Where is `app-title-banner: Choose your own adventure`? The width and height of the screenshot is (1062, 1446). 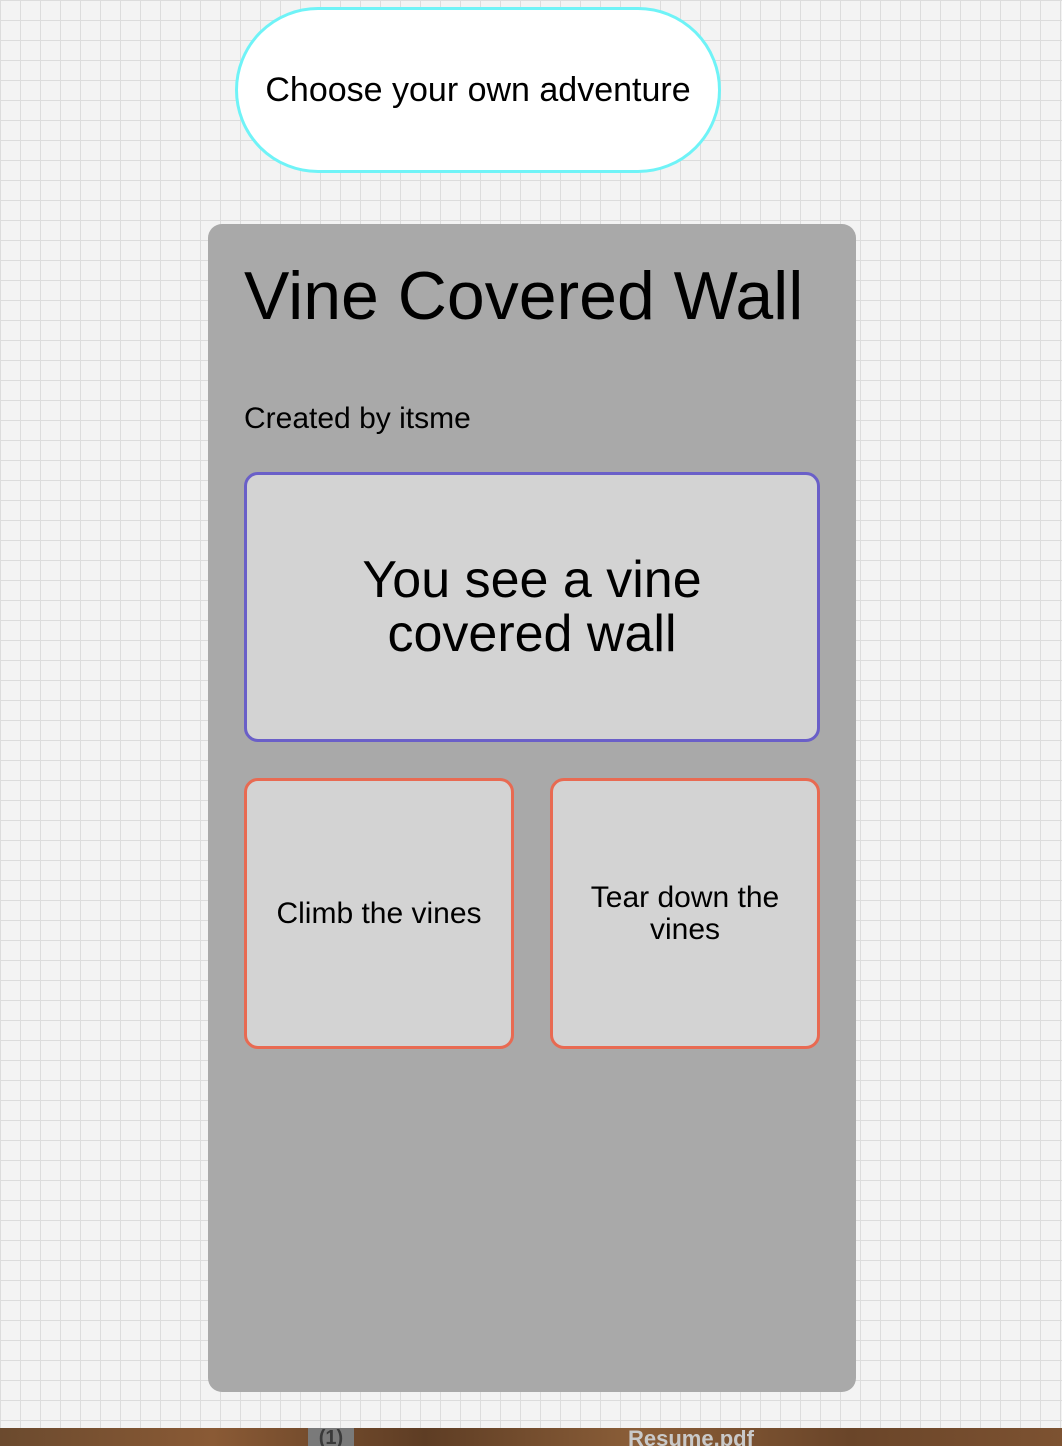
app-title-banner: Choose your own adventure is located at coordinates (478, 90).